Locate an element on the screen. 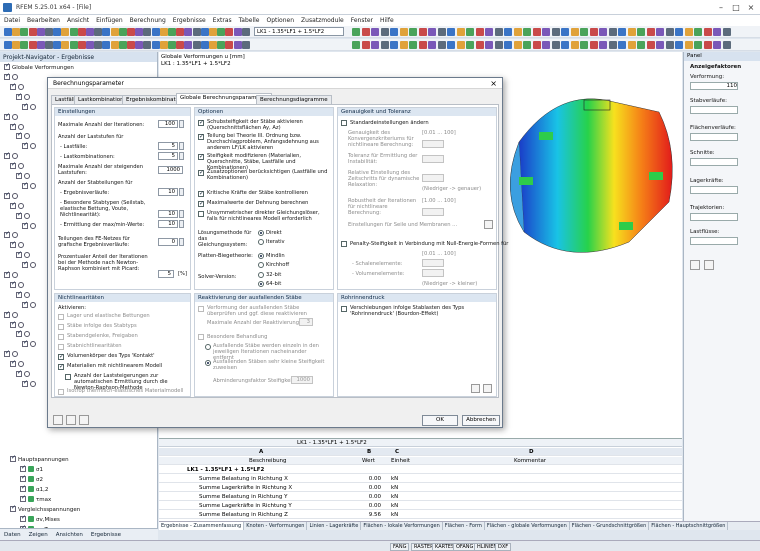  shell-input is located at coordinates (433, 263).